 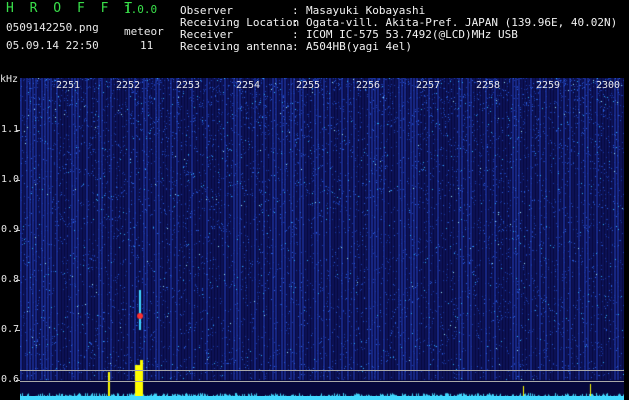 I want to click on app-title: H R O F F T, so click(x=71, y=8).